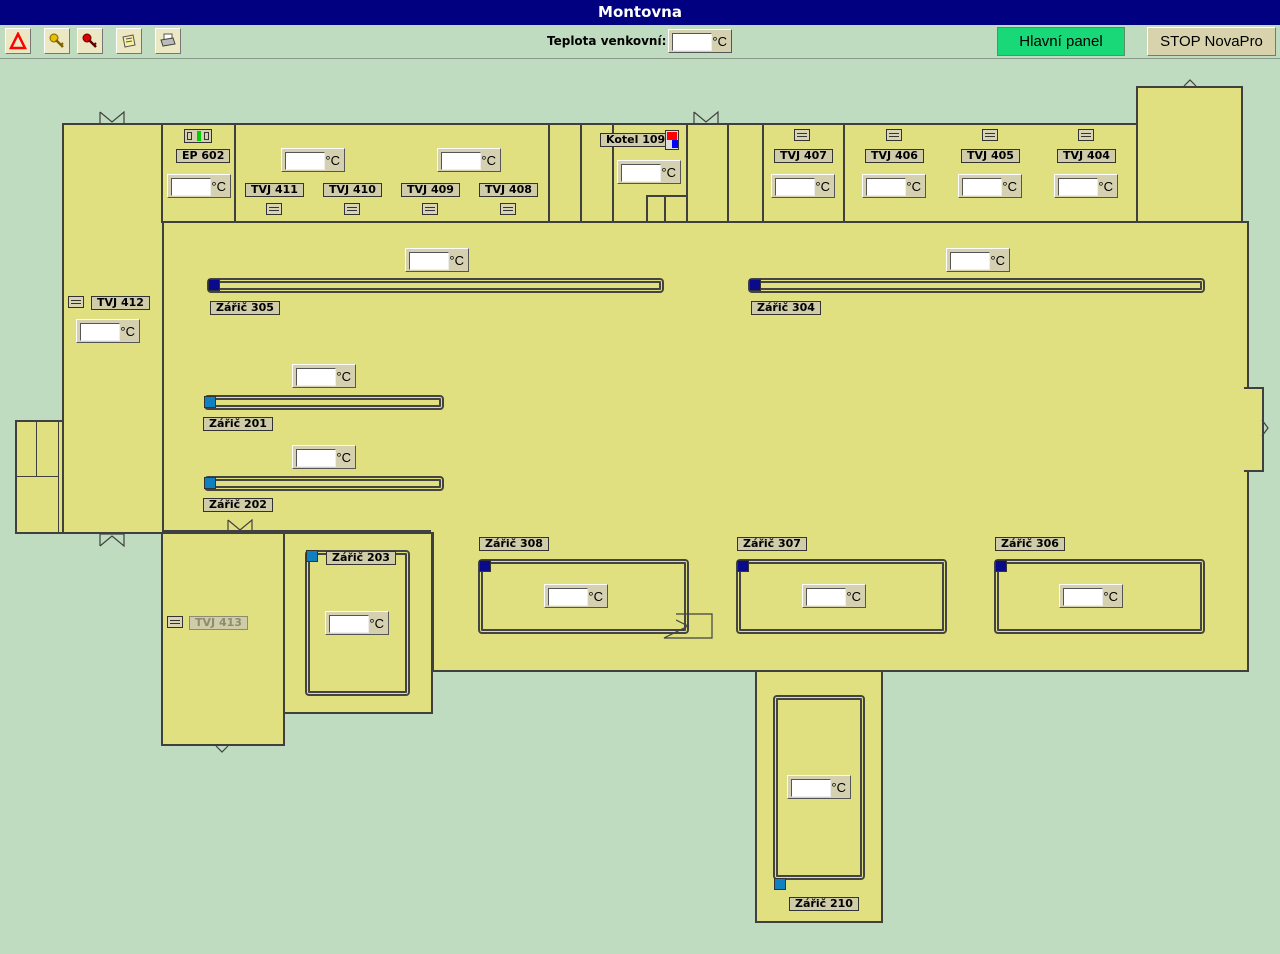 Image resolution: width=1280 pixels, height=954 pixels. What do you see at coordinates (203, 156) in the screenshot?
I see `ep602-label: EP 602` at bounding box center [203, 156].